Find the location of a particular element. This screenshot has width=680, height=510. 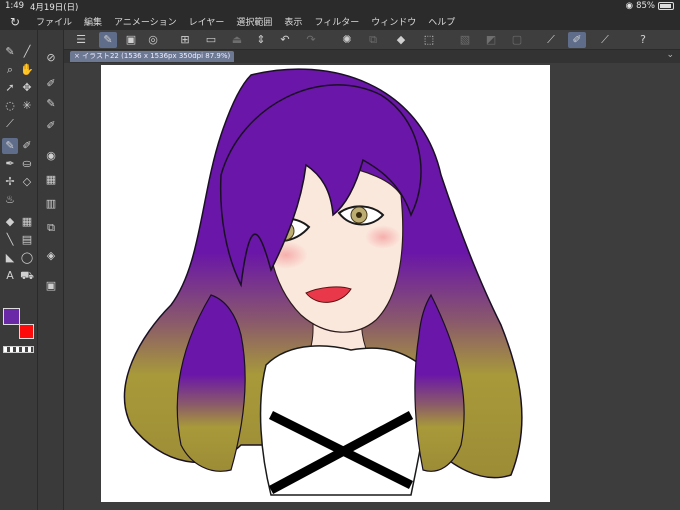

spinner-icon: ✺ is located at coordinates (347, 40).